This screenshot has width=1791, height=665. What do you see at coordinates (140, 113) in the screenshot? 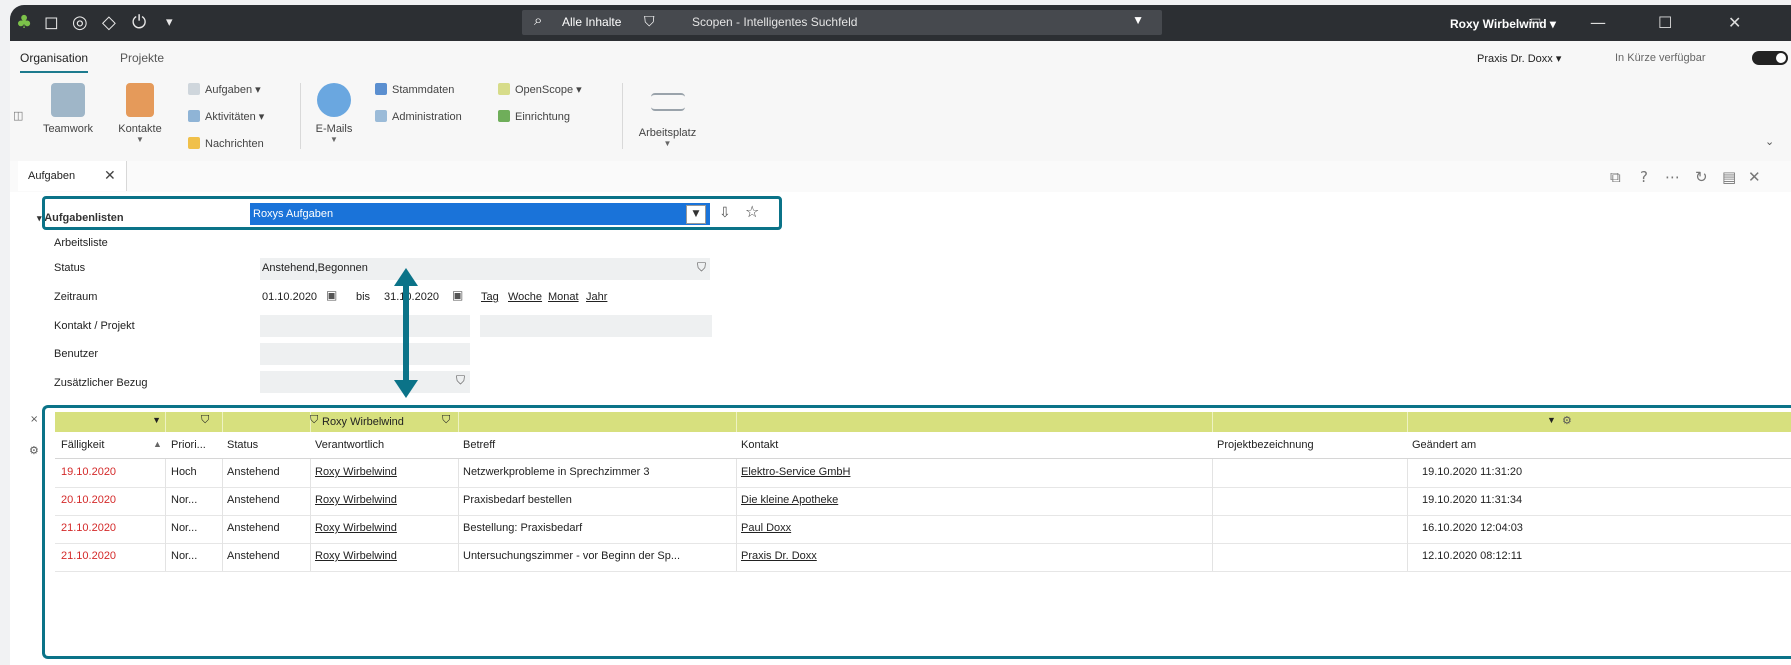
I see `kontakte-button: Kontakte ▼` at bounding box center [140, 113].